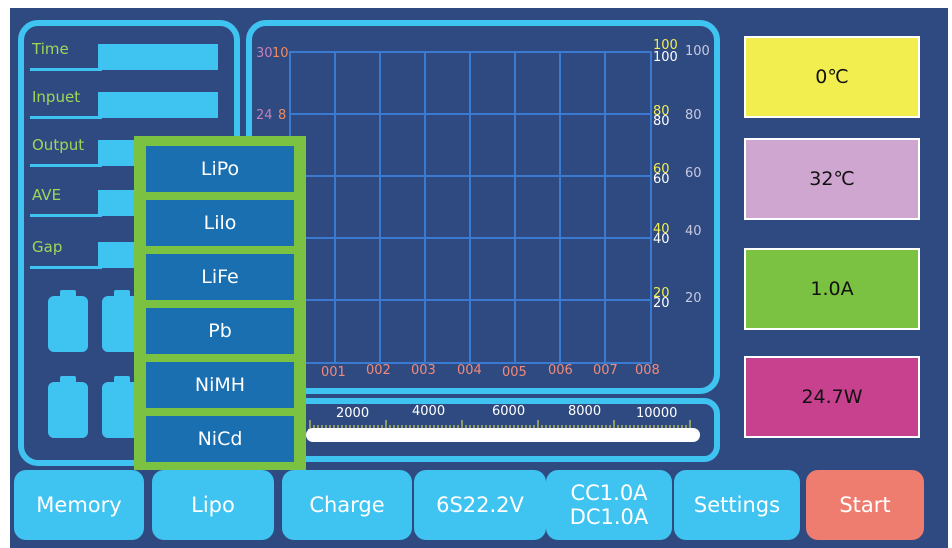 The height and width of the screenshot is (548, 952). Describe the element at coordinates (865, 505) in the screenshot. I see `start-button: Start` at that location.